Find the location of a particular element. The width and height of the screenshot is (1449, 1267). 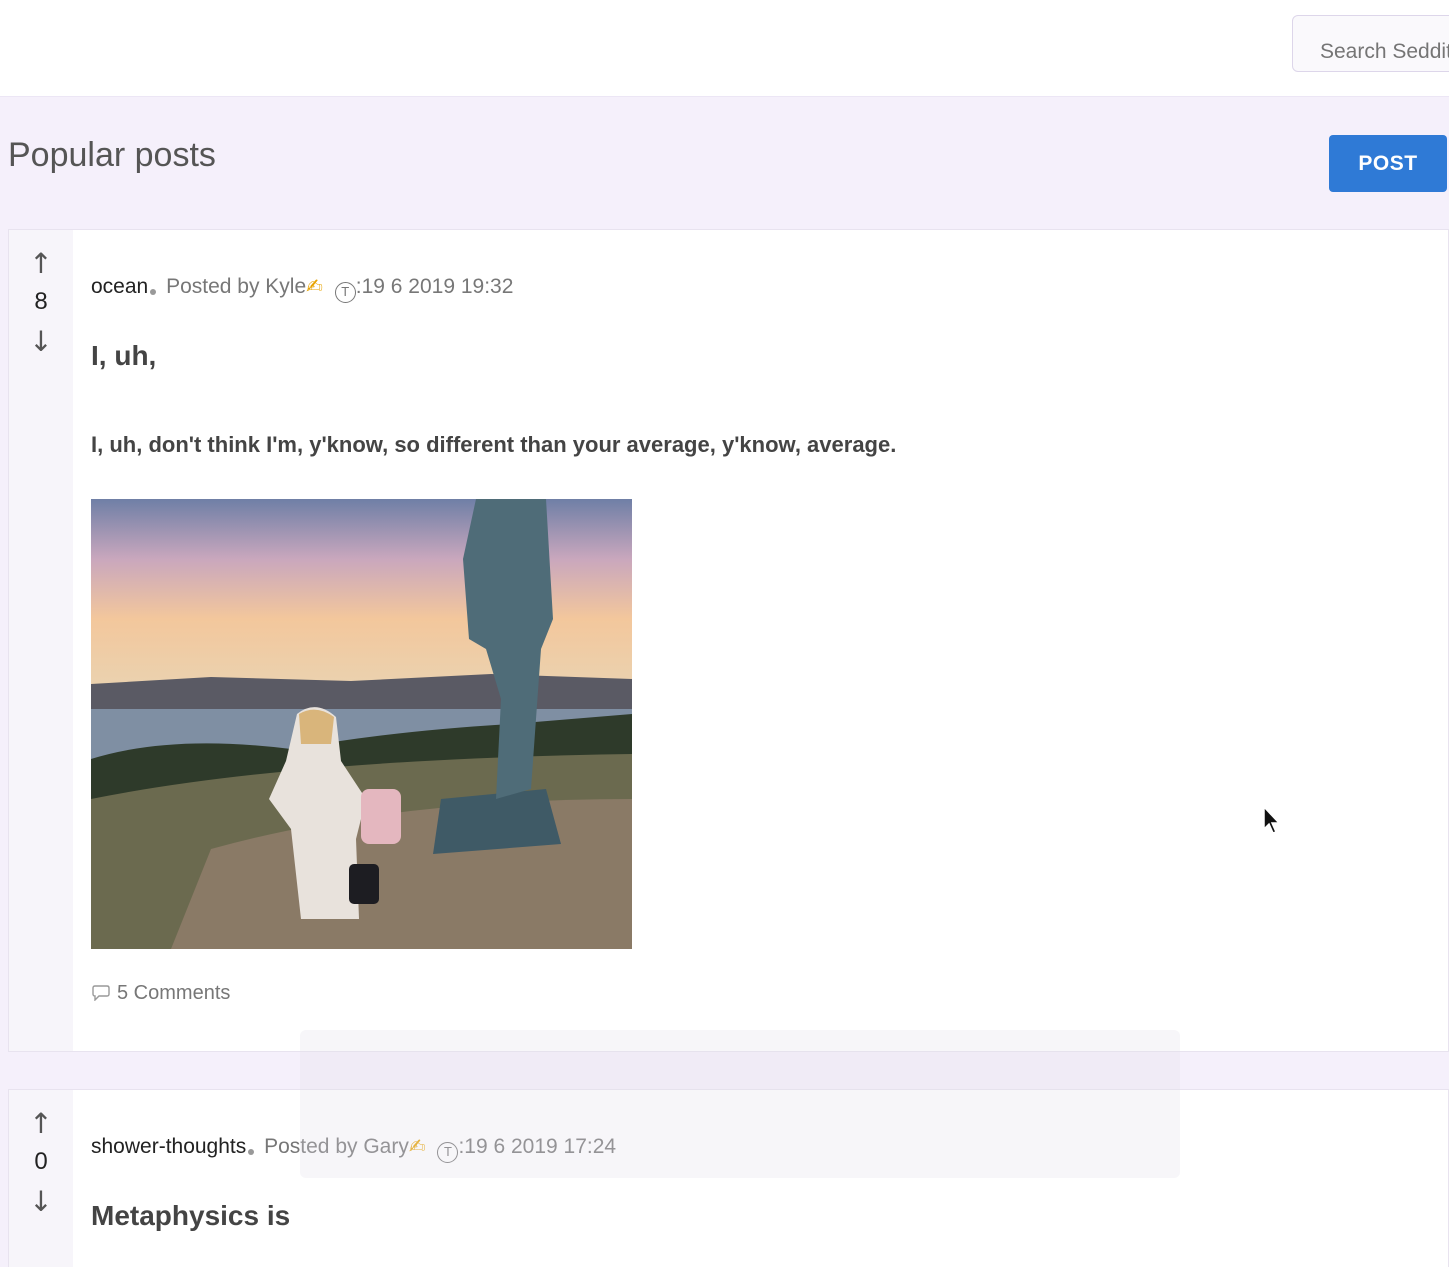

clock-icon: T is located at coordinates (345, 292).